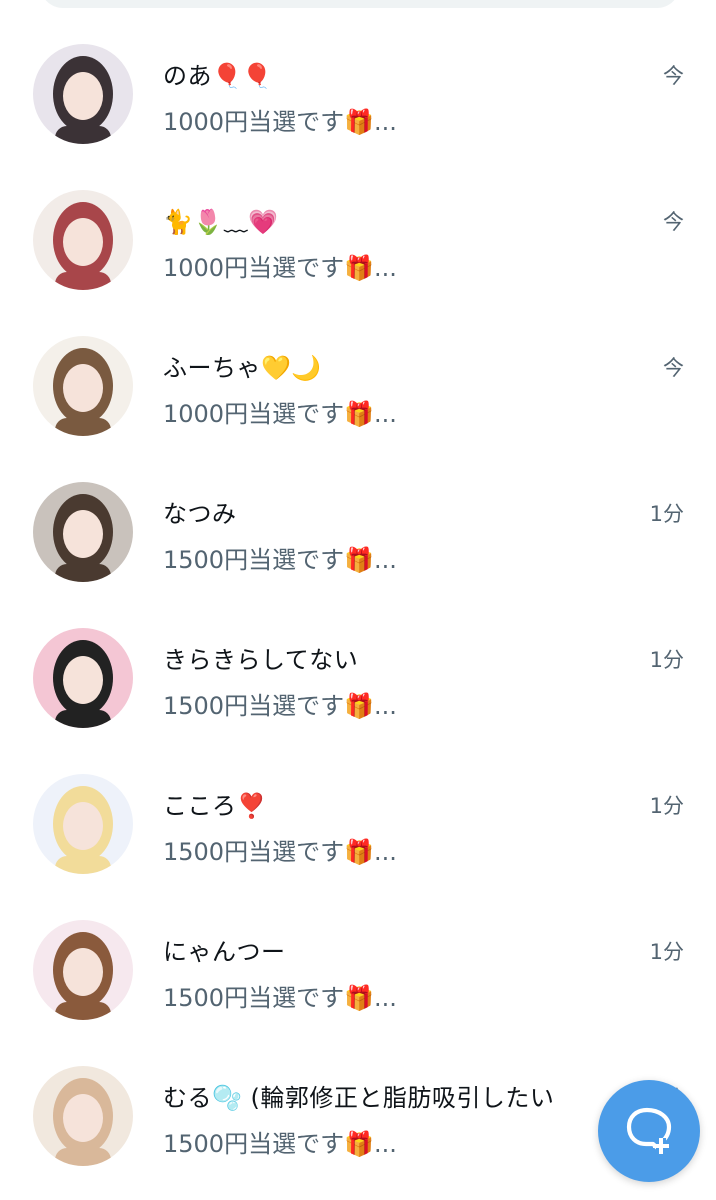 This screenshot has height=1200, width=716. Describe the element at coordinates (200, 514) in the screenshot. I see `sender-name: なつみ` at that location.